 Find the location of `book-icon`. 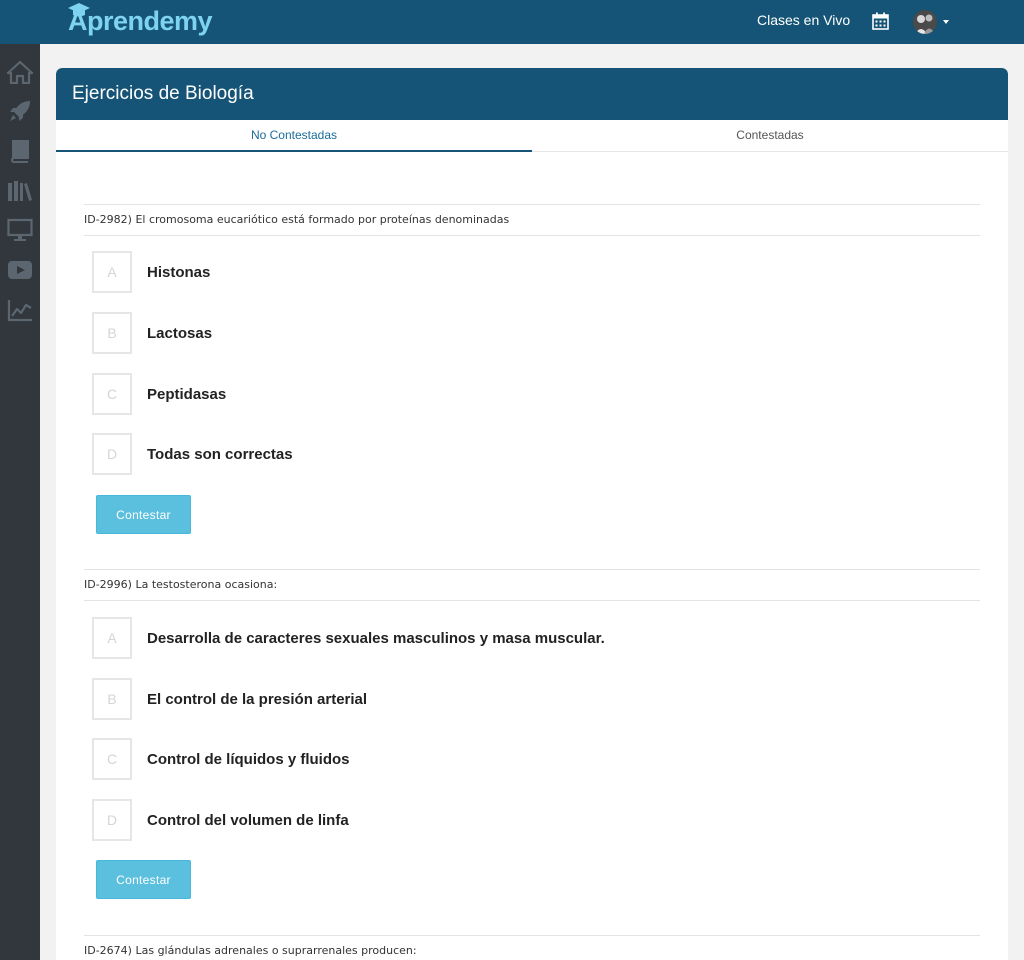

book-icon is located at coordinates (19, 151).